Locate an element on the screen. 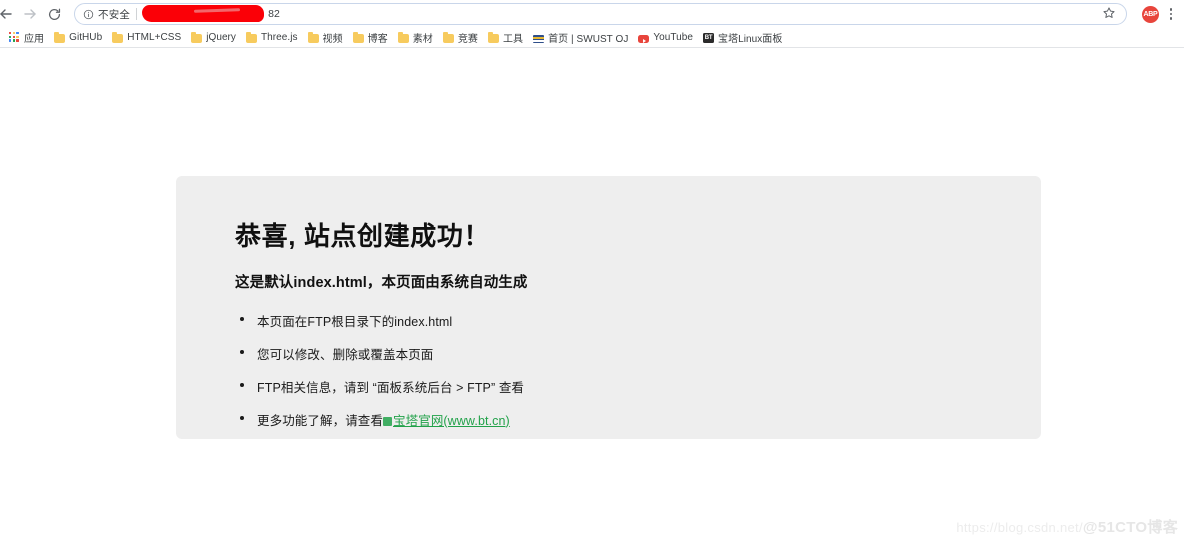 This screenshot has height=544, width=1184. apps-grid-icon is located at coordinates (14, 37).